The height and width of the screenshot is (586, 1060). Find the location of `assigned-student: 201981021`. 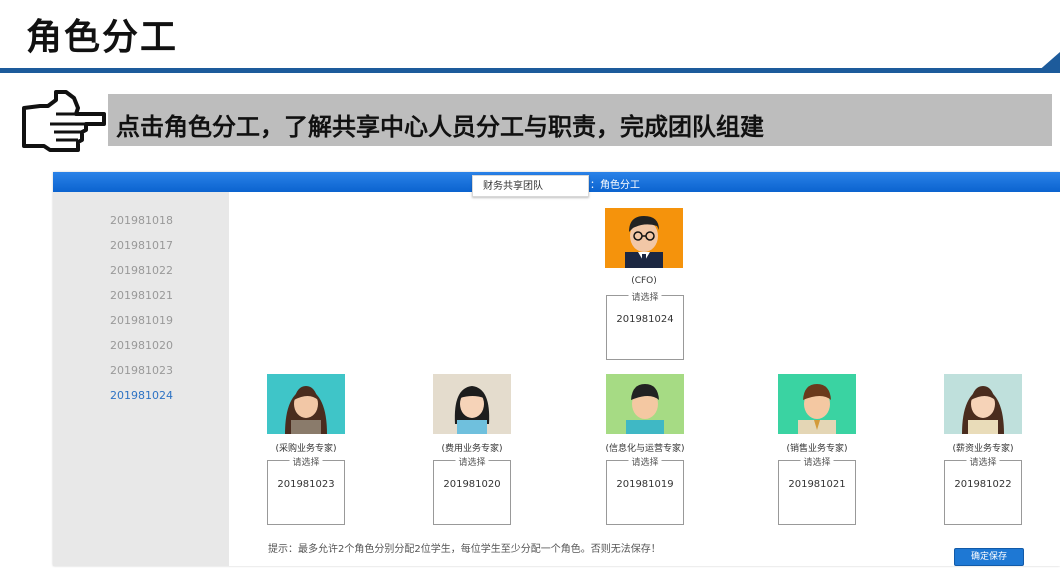

assigned-student: 201981021 is located at coordinates (817, 484).